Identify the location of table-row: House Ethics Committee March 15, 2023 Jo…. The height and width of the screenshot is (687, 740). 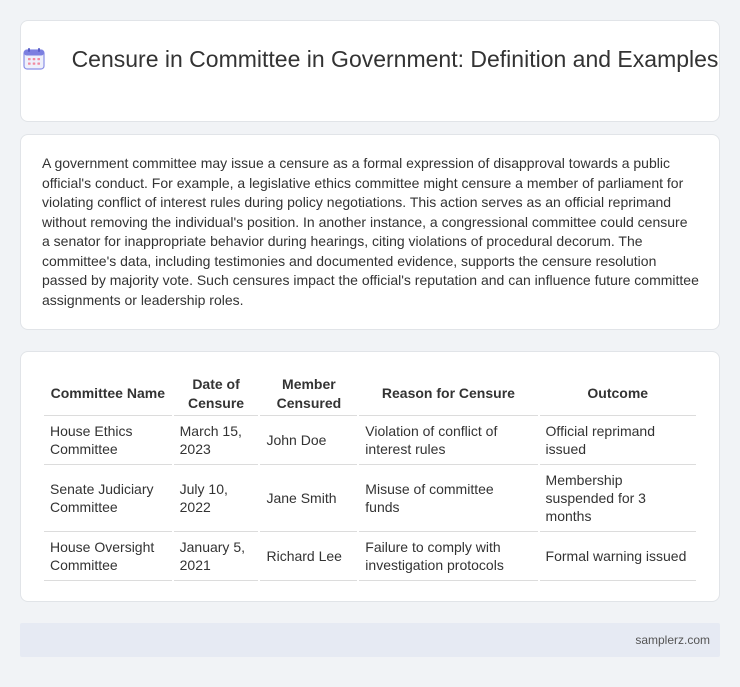
(370, 440).